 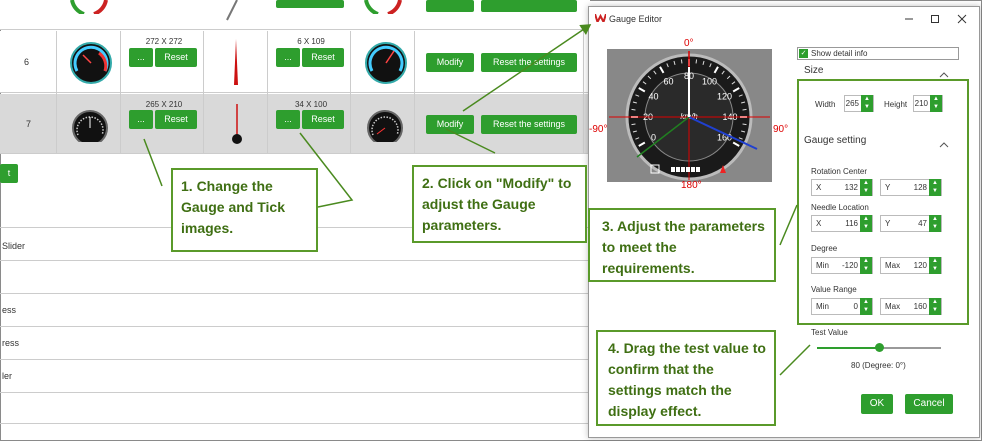 I want to click on deg-max-stepper: ▲ ▼, so click(x=935, y=265).